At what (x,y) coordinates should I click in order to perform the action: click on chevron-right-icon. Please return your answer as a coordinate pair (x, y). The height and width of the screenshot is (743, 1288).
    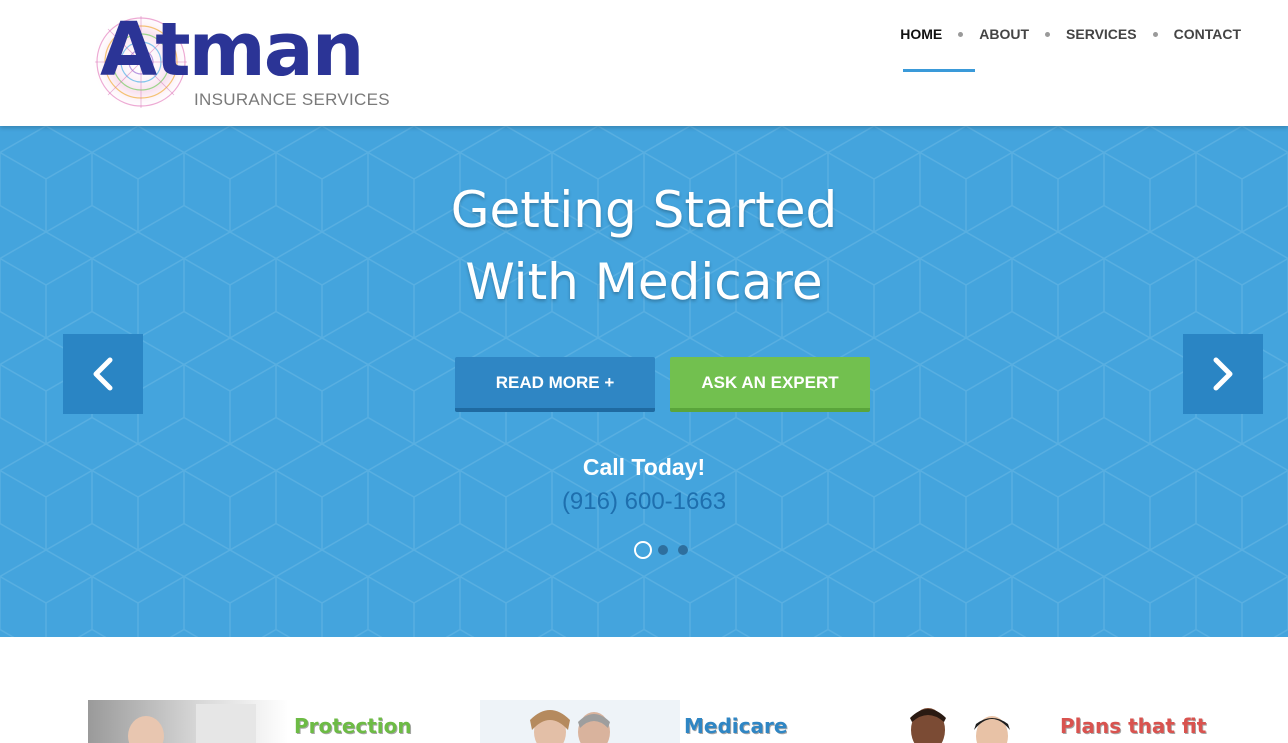
    Looking at the image, I should click on (1223, 374).